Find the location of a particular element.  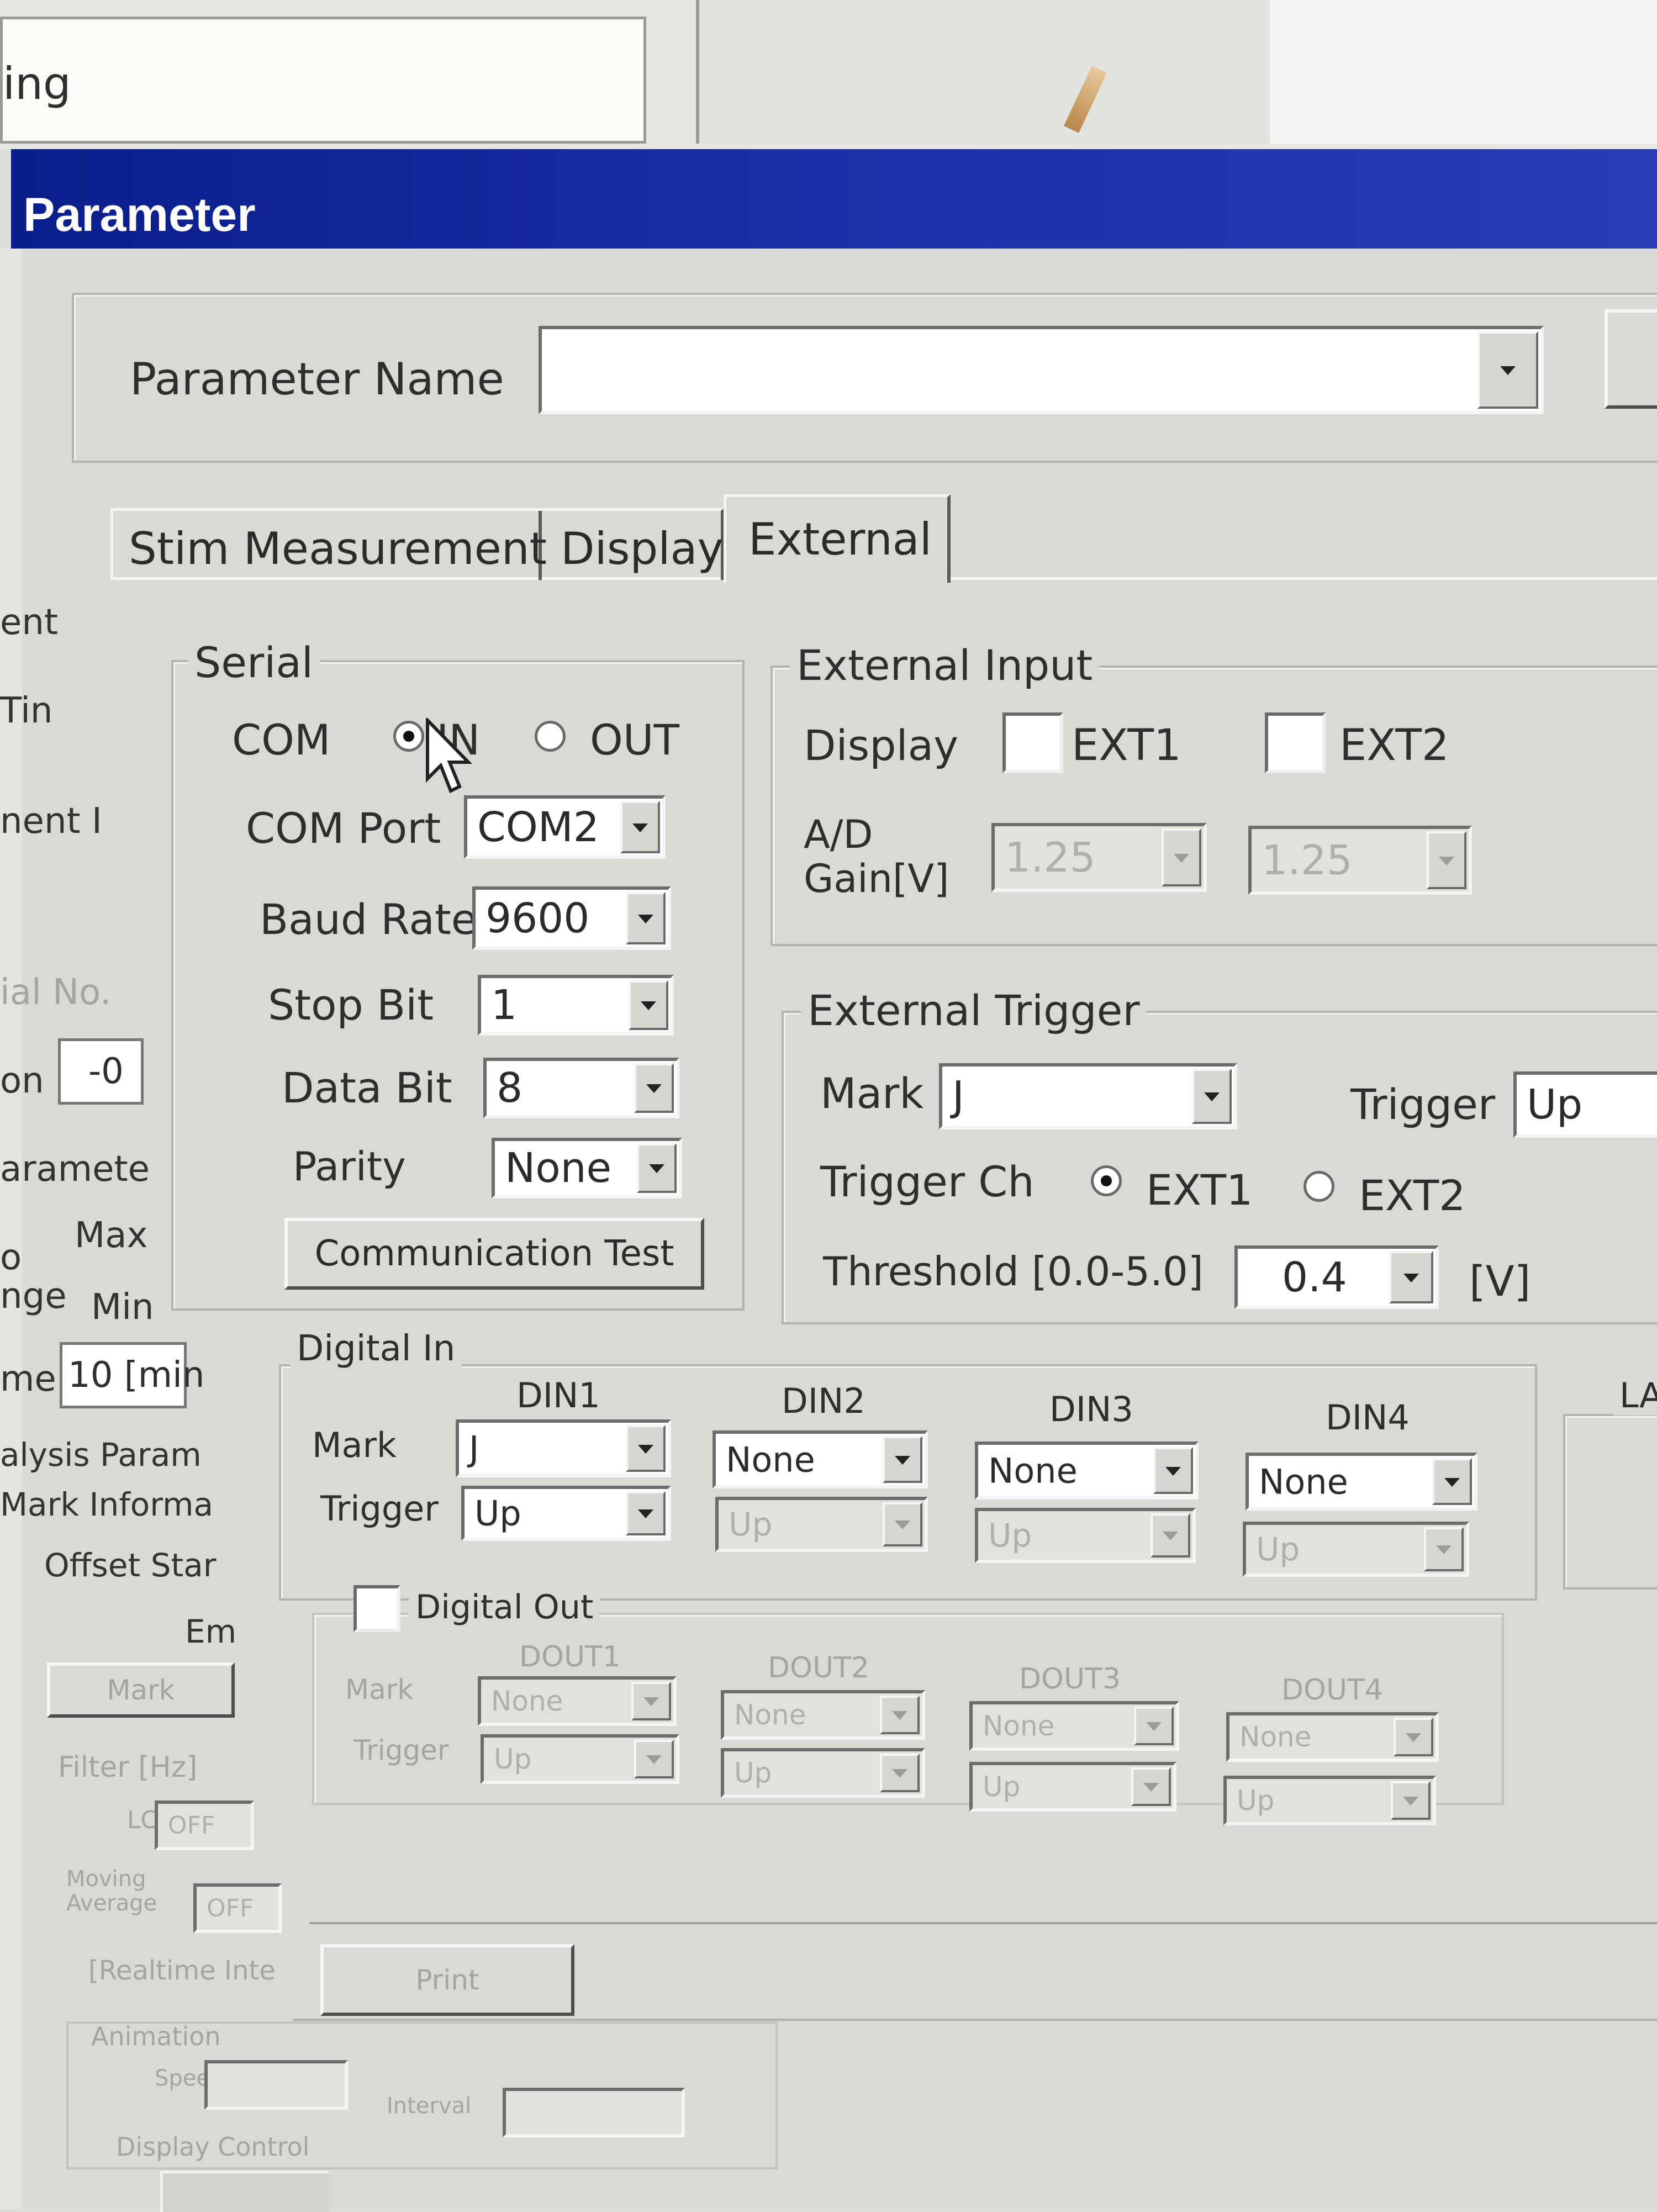

background-text-field: ing is located at coordinates (323, 80).